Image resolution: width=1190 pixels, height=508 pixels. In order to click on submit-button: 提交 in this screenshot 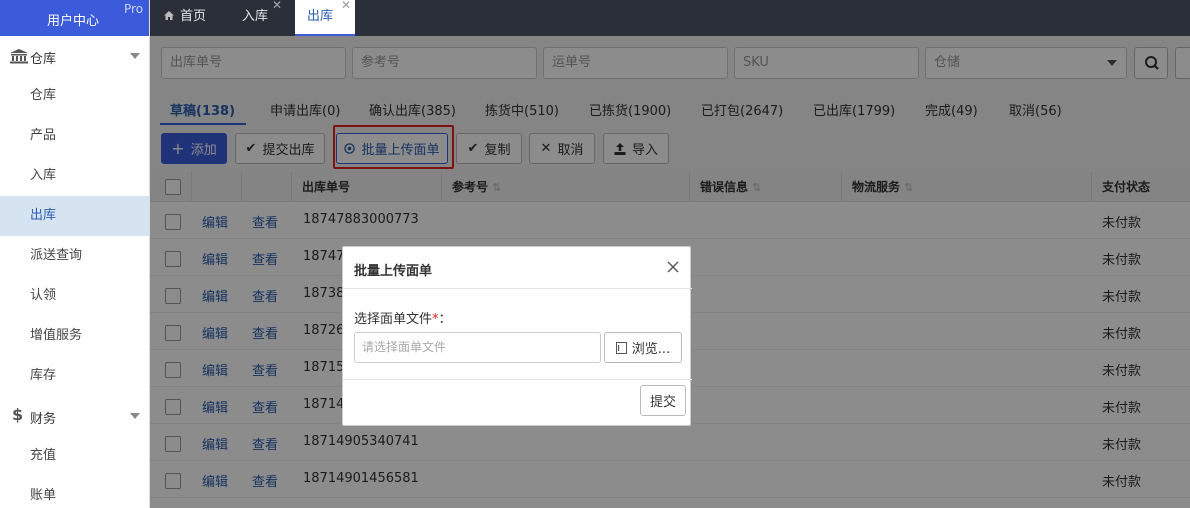, I will do `click(663, 400)`.